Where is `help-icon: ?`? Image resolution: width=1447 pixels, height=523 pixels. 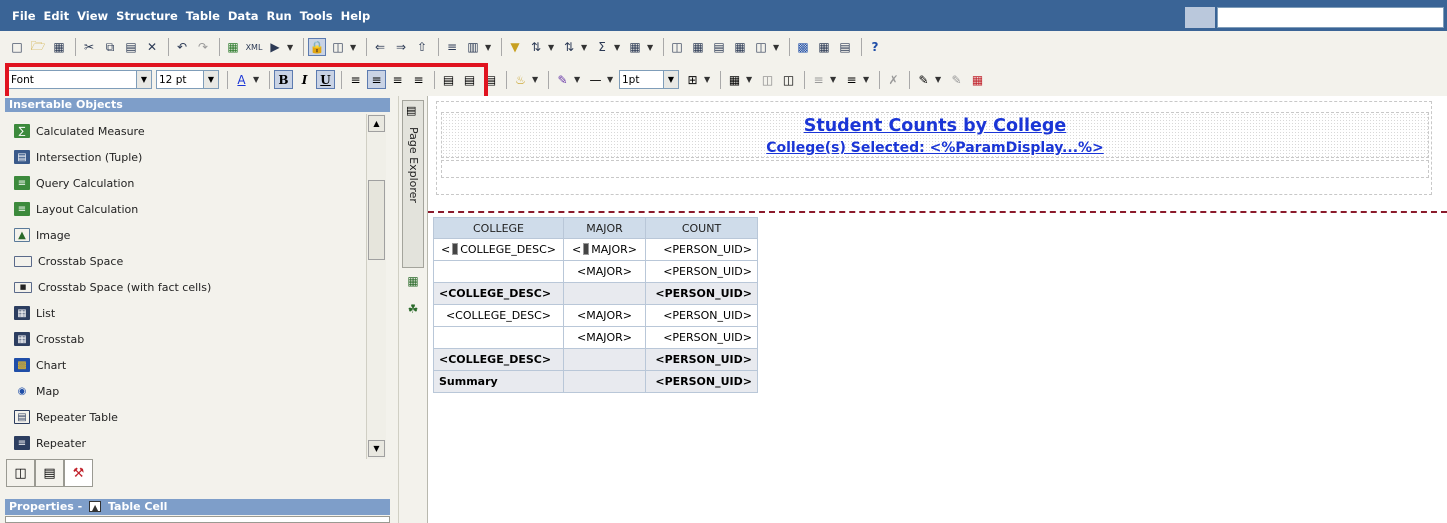 help-icon: ? is located at coordinates (875, 47).